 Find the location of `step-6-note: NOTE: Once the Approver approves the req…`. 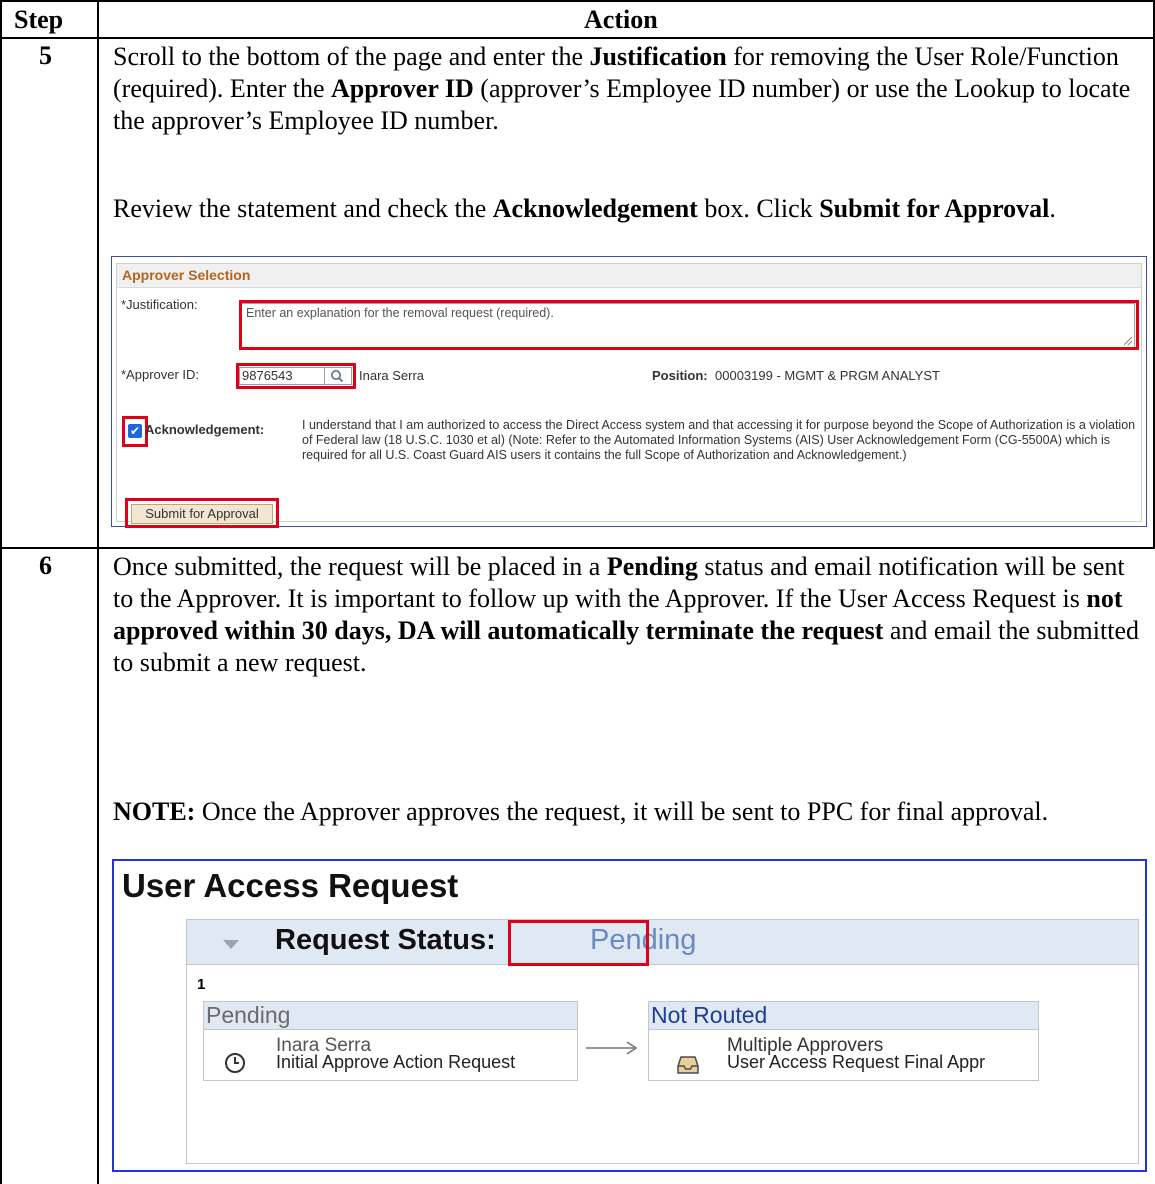

step-6-note: NOTE: Once the Approver approves the req… is located at coordinates (628, 812).